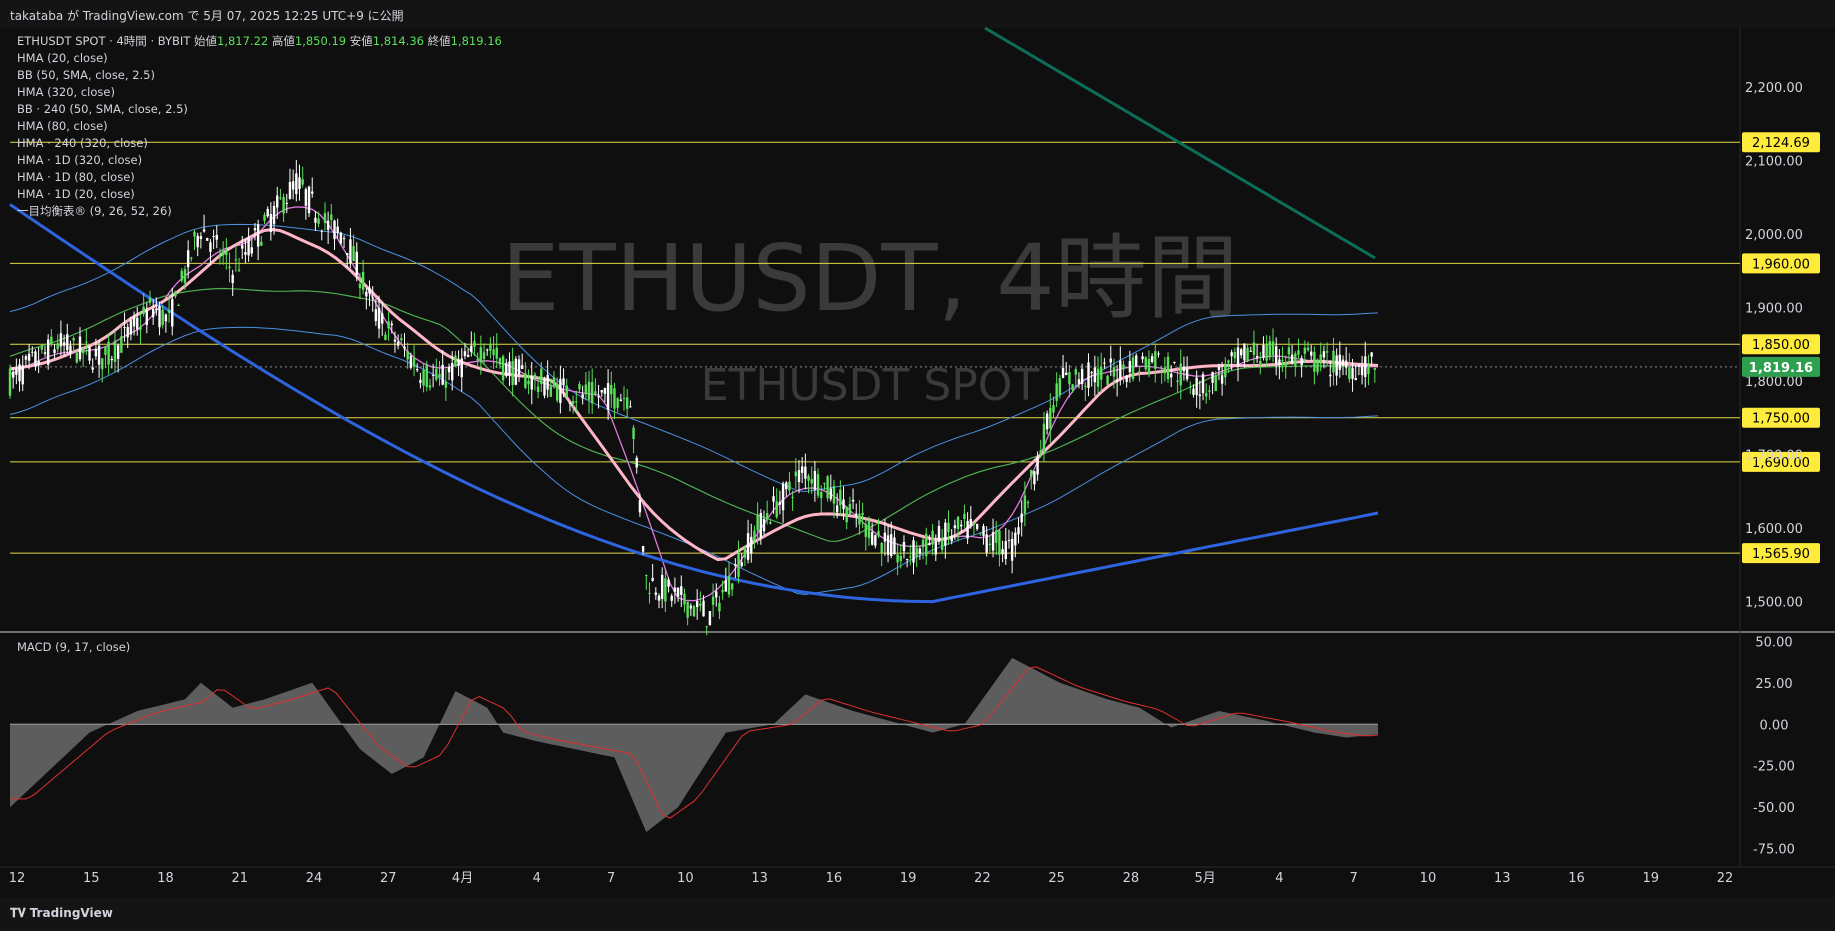  Describe the element at coordinates (398, 41) in the screenshot. I see `low-value: 1,814.36` at that location.